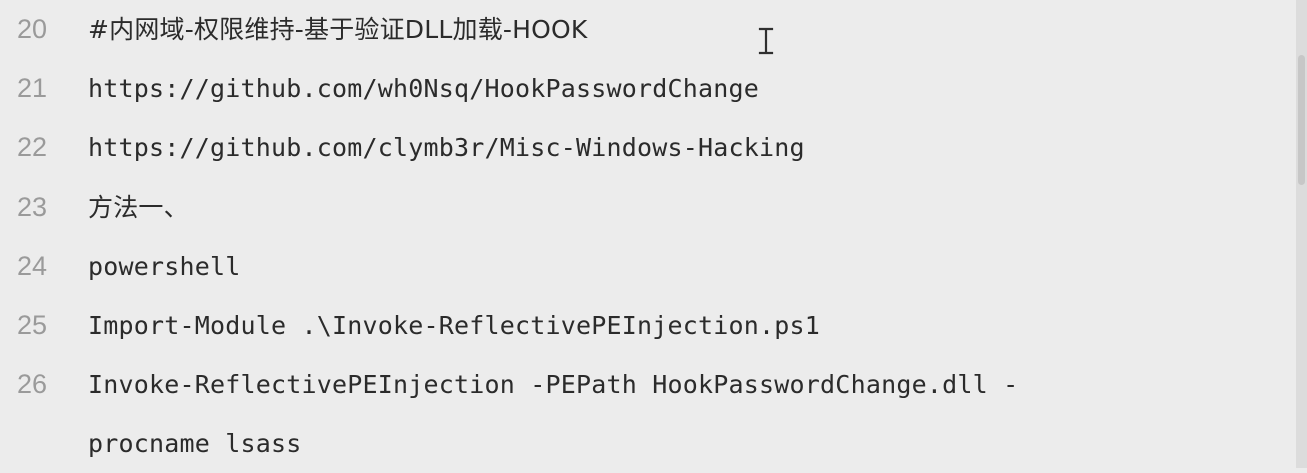 This screenshot has height=473, width=1307. I want to click on line-number: 21, so click(32, 88).